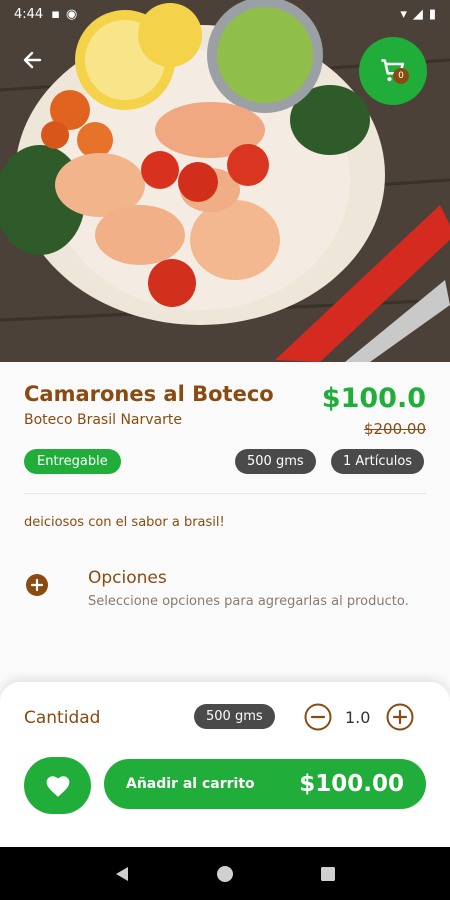 This screenshot has width=450, height=900. What do you see at coordinates (127, 578) in the screenshot?
I see `options-title: Opciones` at bounding box center [127, 578].